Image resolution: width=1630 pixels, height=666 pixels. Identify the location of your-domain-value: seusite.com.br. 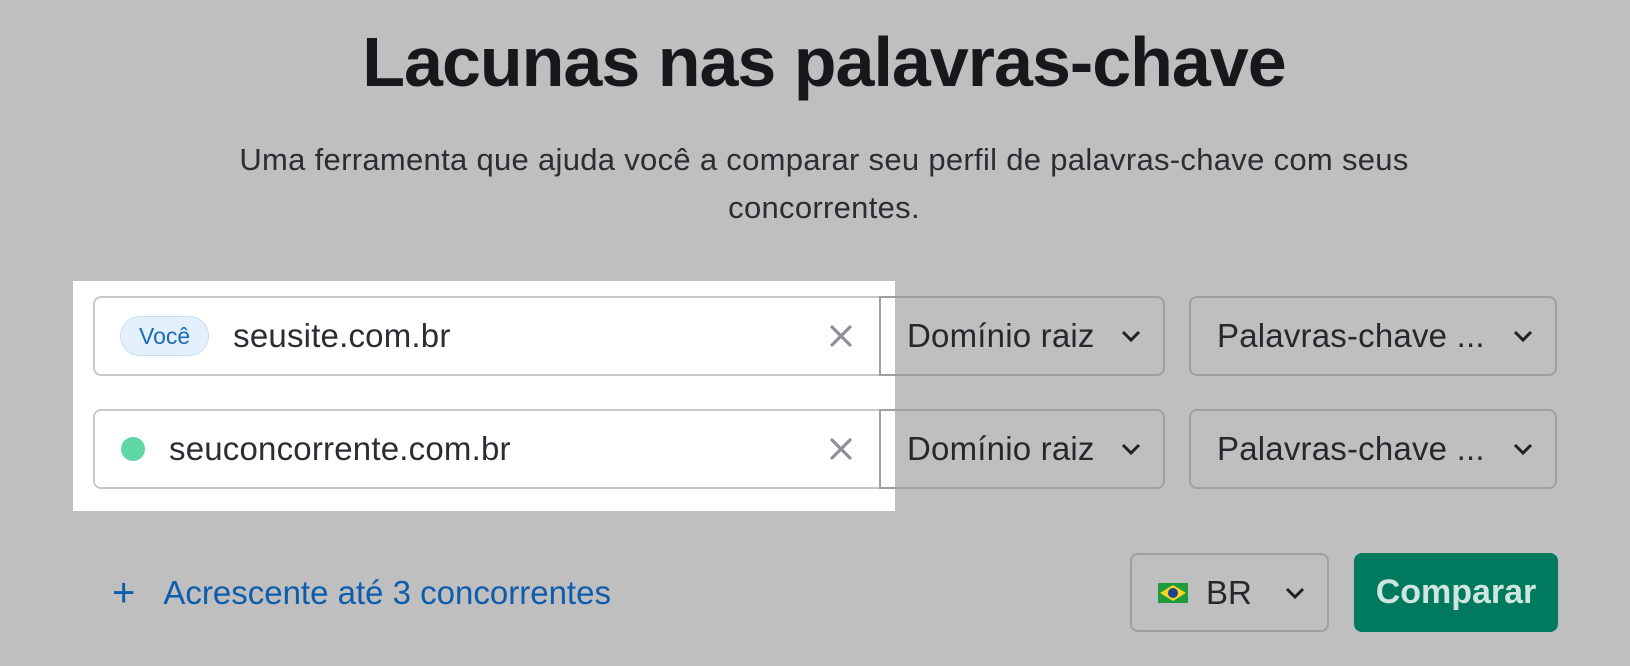
(341, 336).